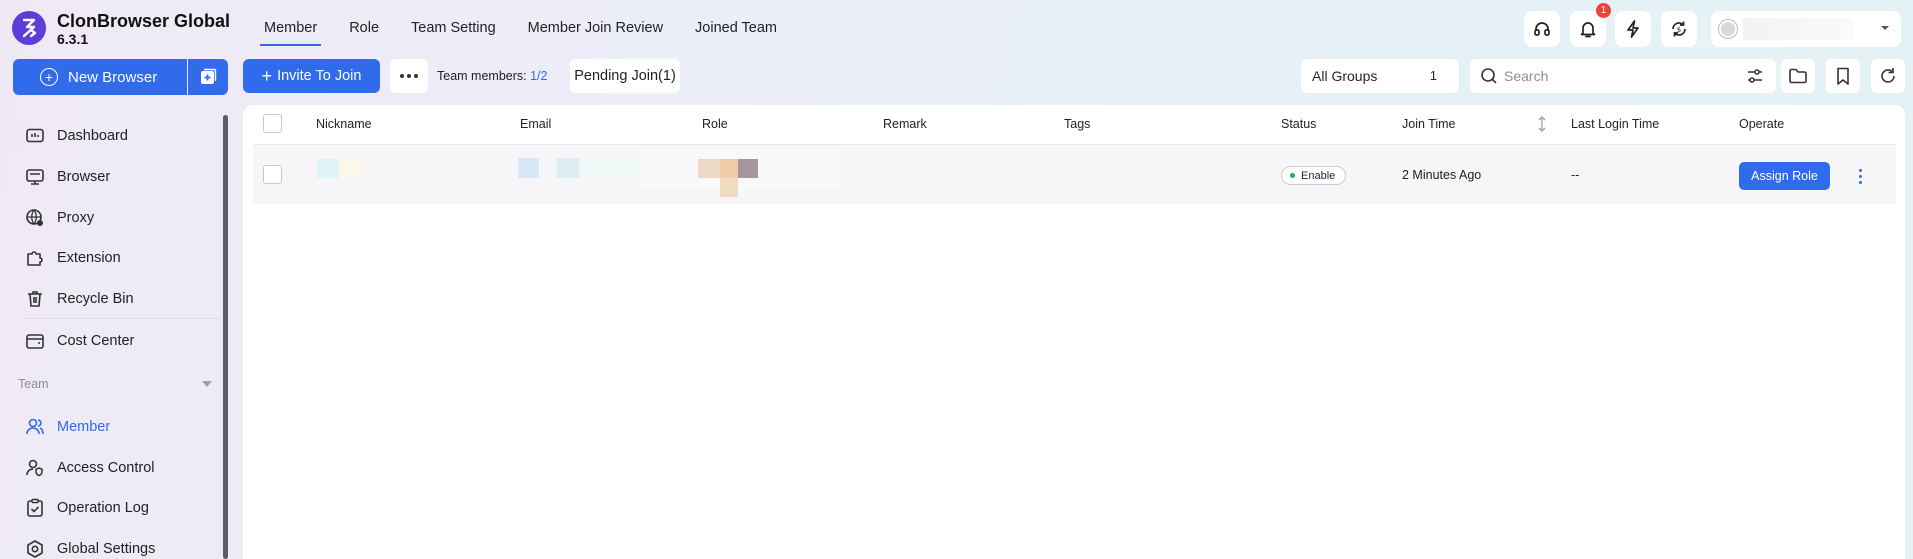 This screenshot has height=559, width=1913. I want to click on tab-role: Role, so click(364, 28).